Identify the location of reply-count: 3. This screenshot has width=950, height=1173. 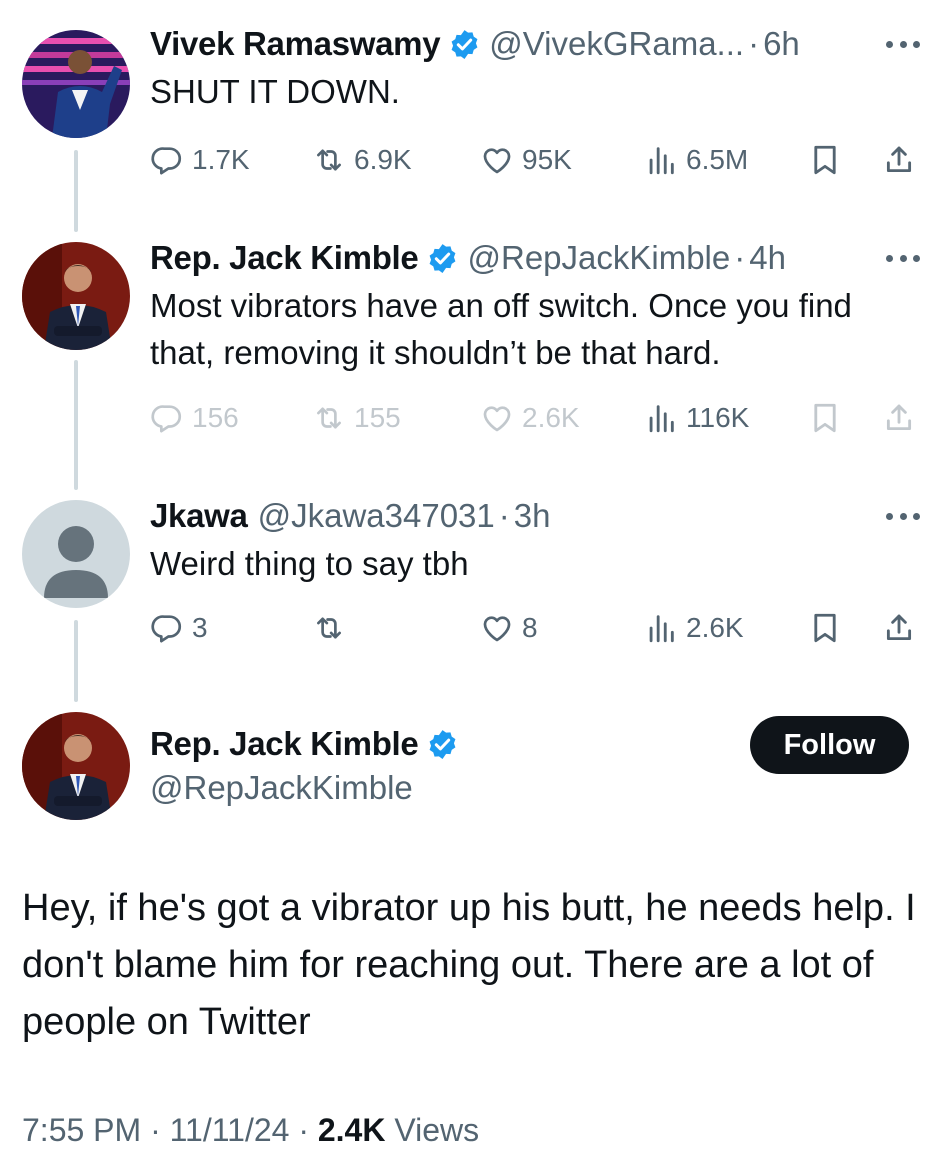
(200, 627).